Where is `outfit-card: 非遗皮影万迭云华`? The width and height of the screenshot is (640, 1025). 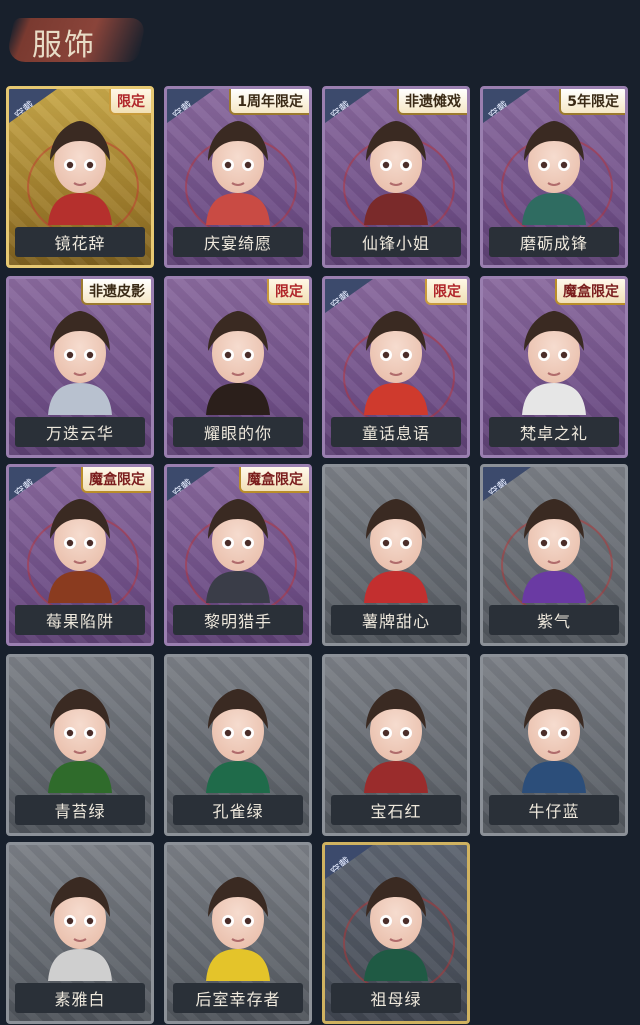 outfit-card: 非遗皮影万迭云华 is located at coordinates (80, 367).